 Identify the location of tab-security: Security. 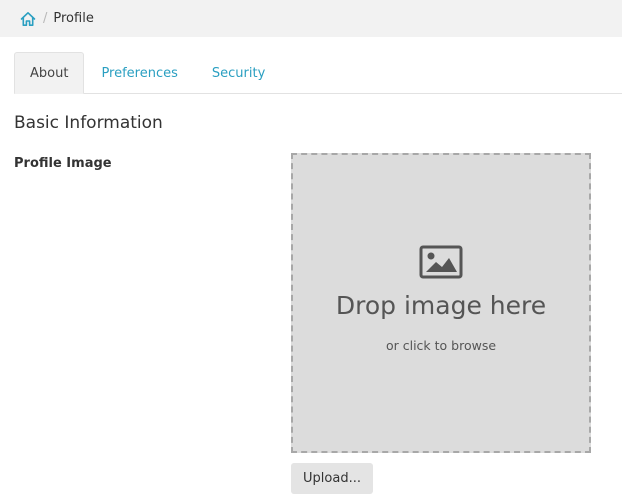
(238, 73).